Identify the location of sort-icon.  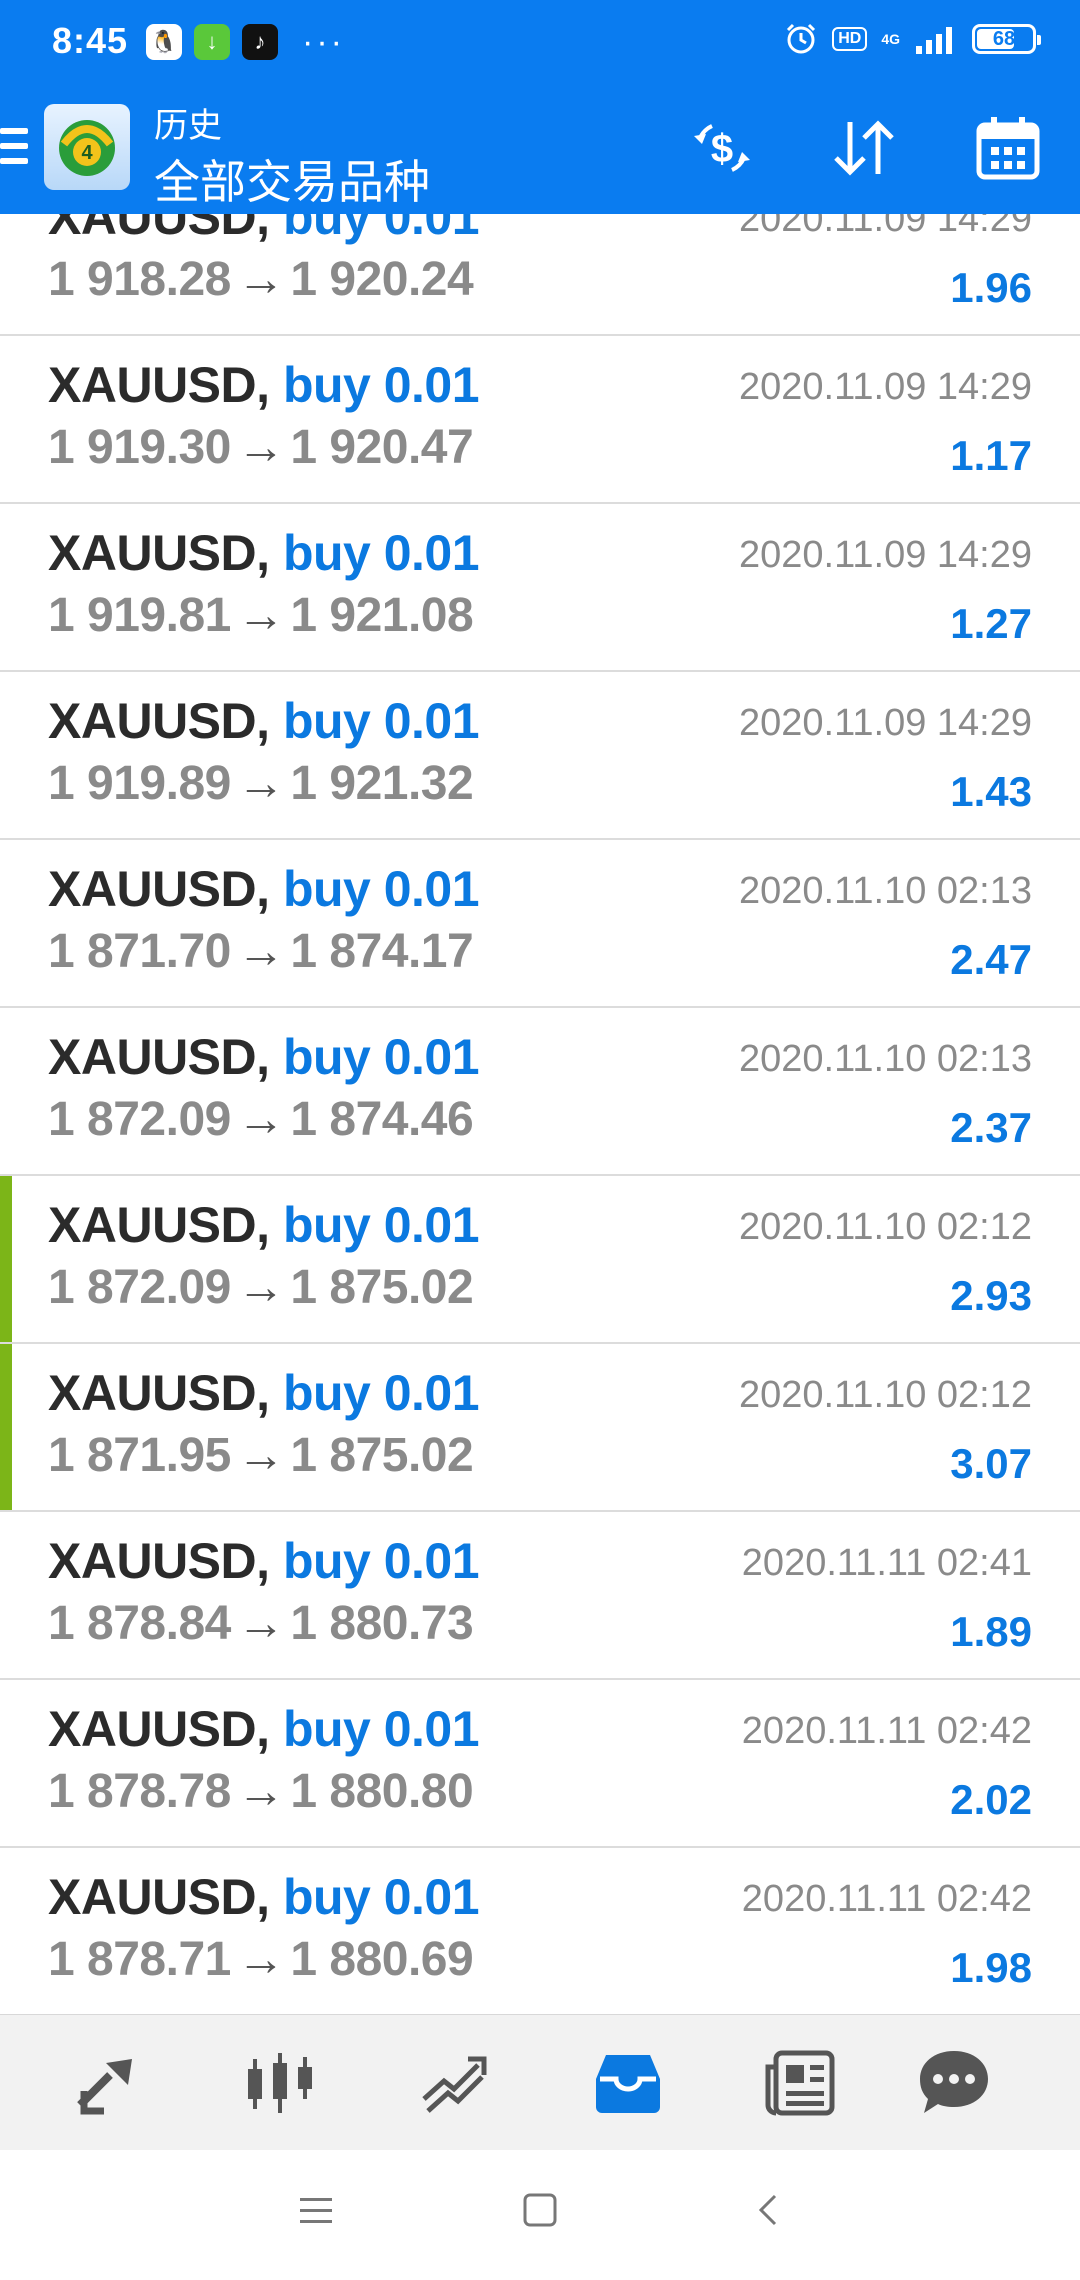
(864, 148).